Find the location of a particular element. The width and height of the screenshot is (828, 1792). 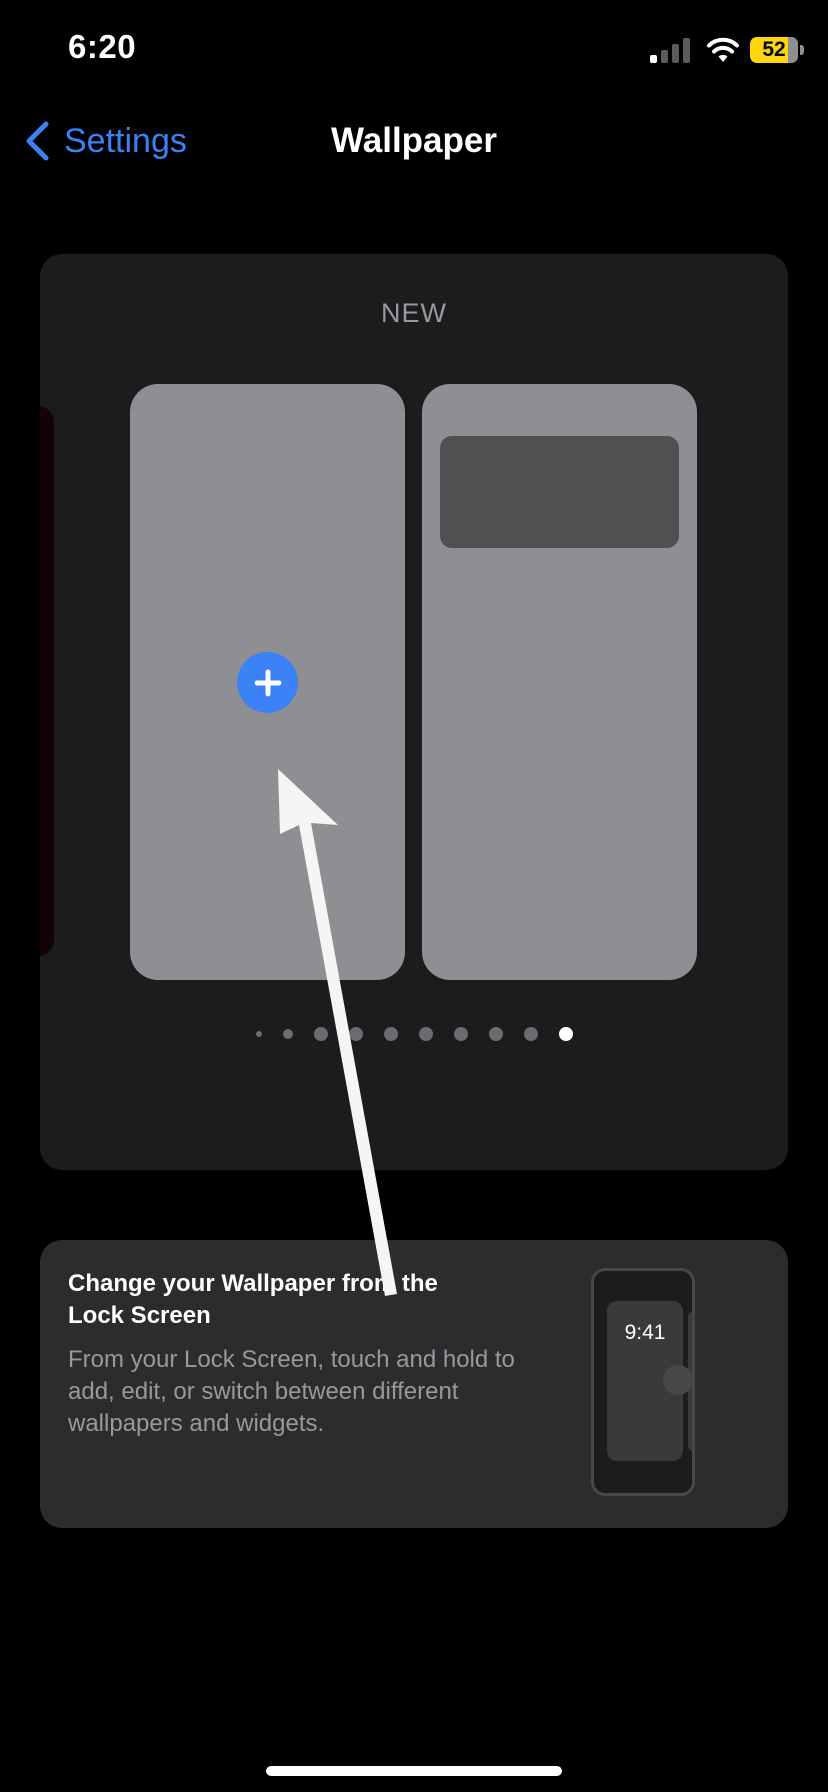

previous-wallpaper-pair is located at coordinates (47, 681).